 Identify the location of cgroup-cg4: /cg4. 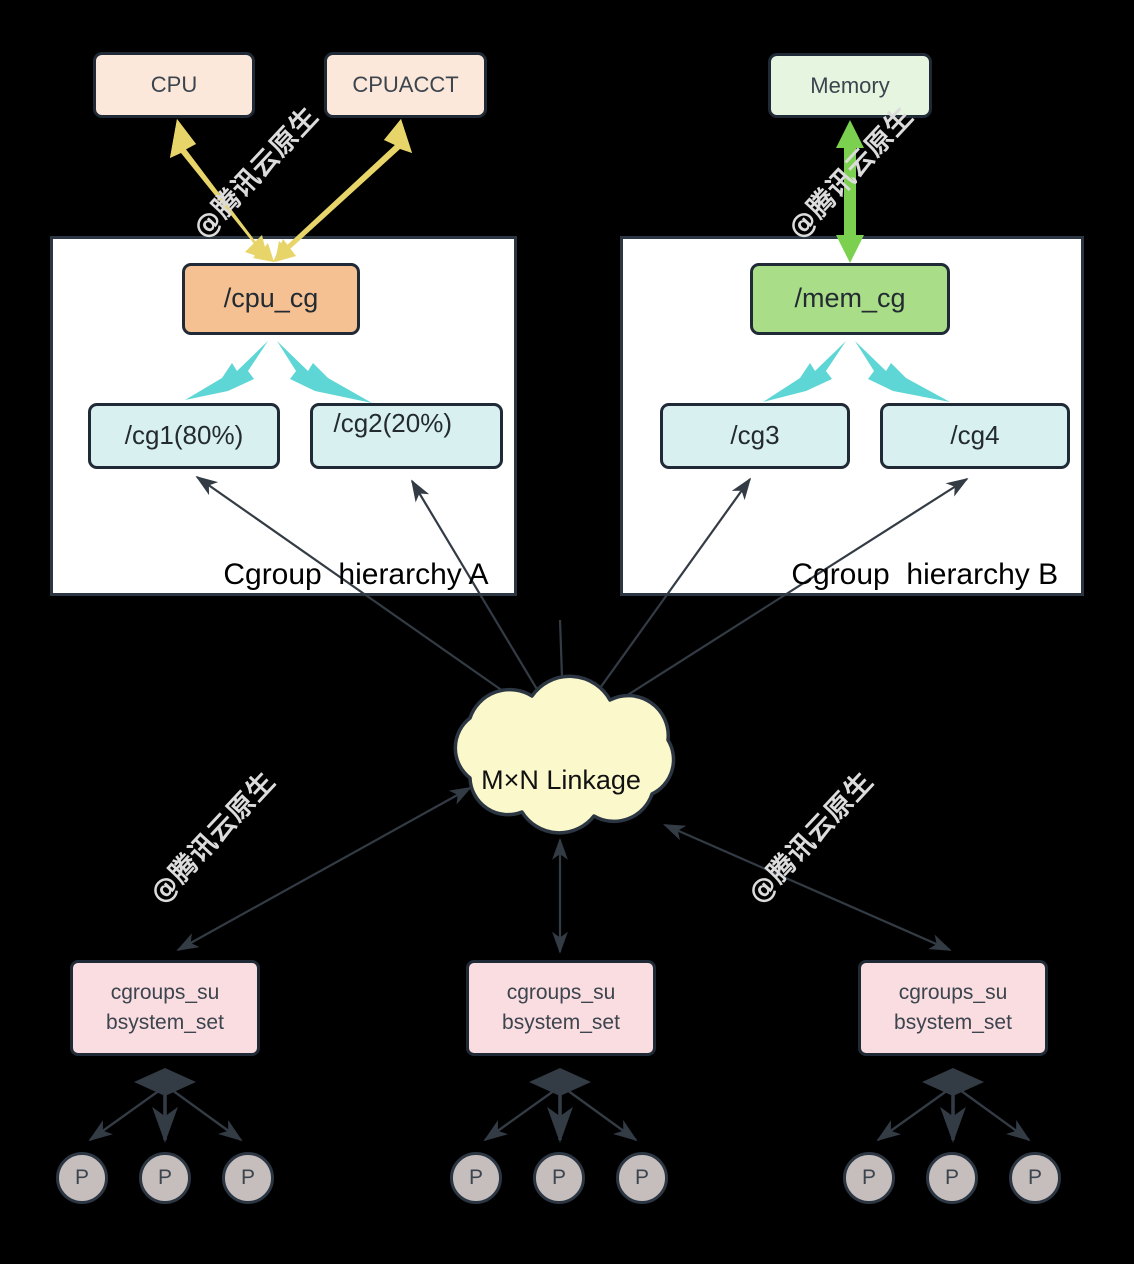
(975, 436).